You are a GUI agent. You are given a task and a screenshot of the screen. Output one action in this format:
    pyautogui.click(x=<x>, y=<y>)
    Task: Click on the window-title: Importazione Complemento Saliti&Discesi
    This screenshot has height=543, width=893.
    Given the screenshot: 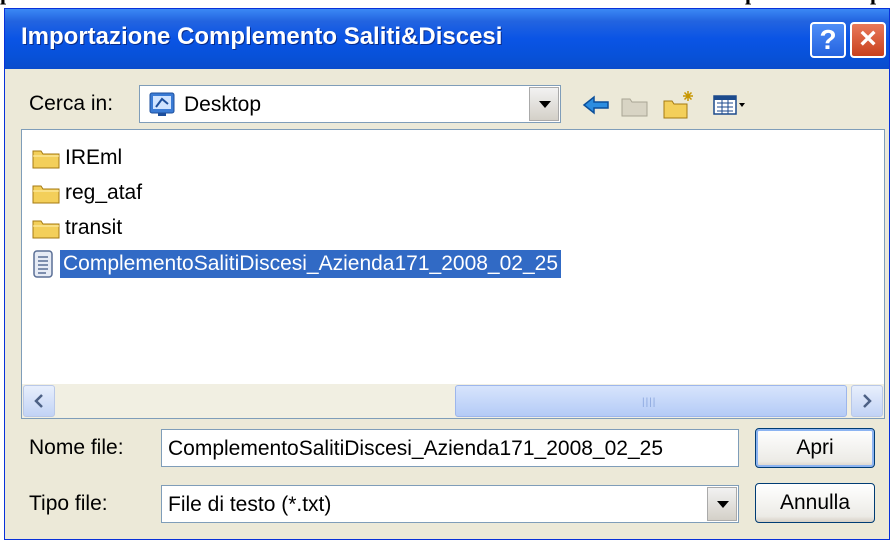 What is the action you would take?
    pyautogui.click(x=262, y=36)
    